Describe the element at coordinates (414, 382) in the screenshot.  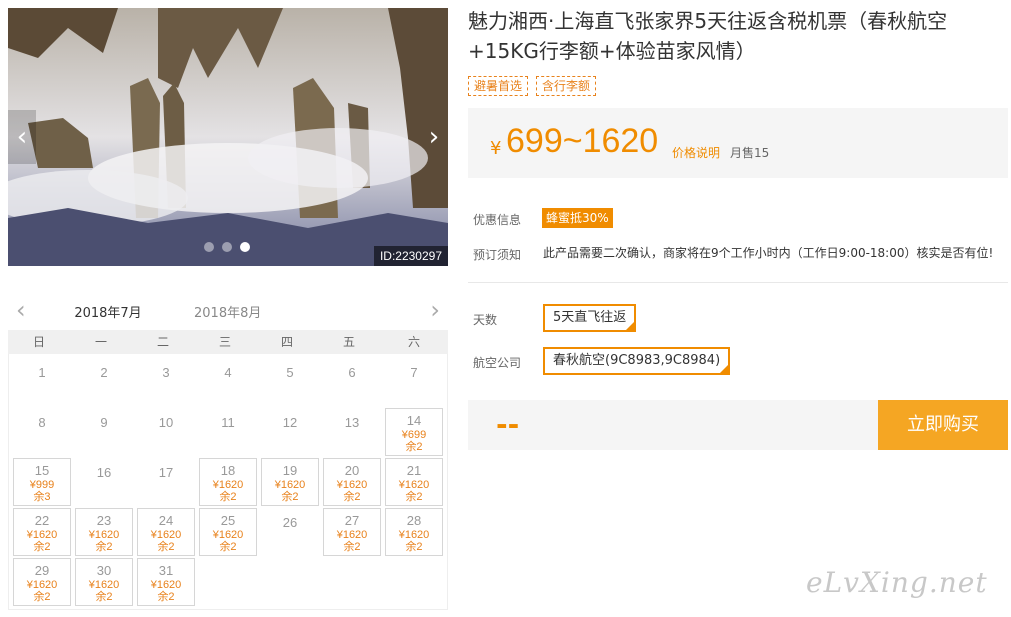
I see `calendar-day: 7` at that location.